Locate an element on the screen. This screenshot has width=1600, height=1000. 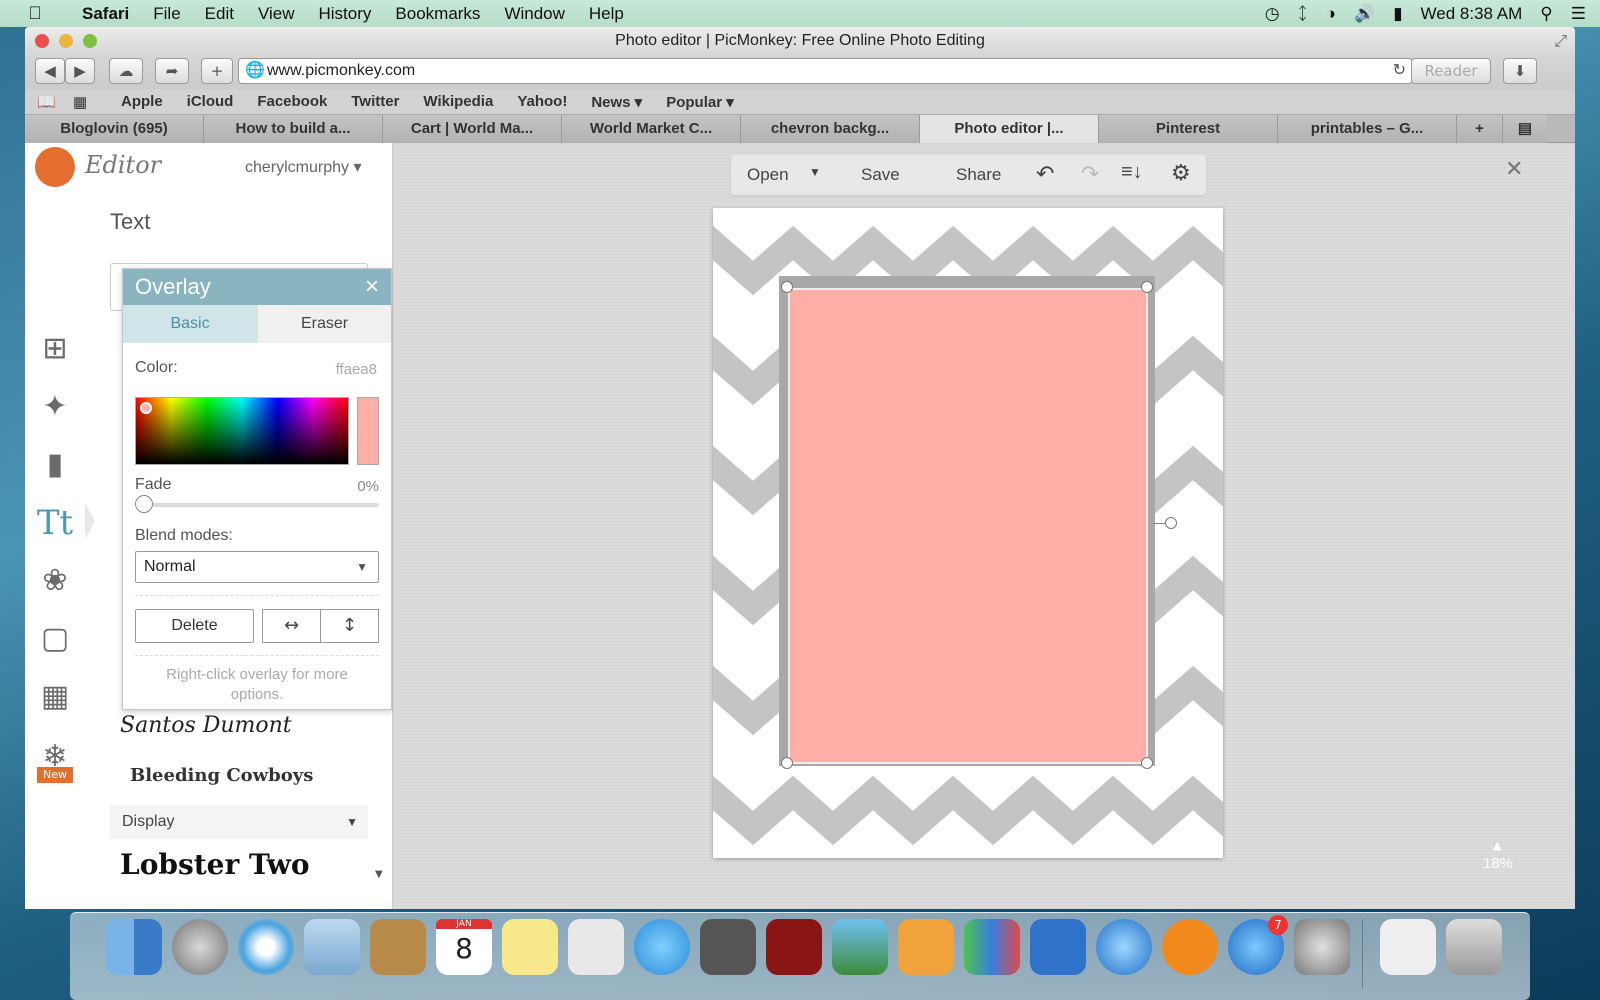
zoom-level: 18% is located at coordinates (1498, 863).